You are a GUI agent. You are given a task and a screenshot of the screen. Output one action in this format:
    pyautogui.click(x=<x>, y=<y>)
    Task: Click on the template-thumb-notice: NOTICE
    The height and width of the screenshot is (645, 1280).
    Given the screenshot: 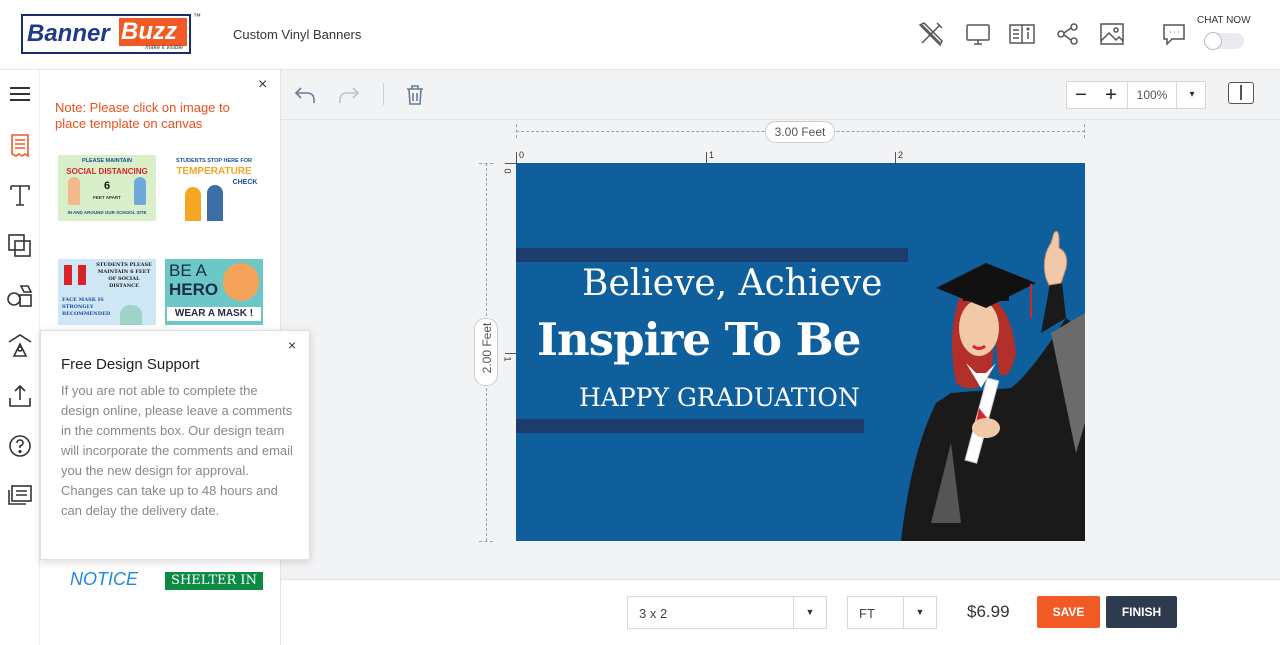 What is the action you would take?
    pyautogui.click(x=107, y=579)
    